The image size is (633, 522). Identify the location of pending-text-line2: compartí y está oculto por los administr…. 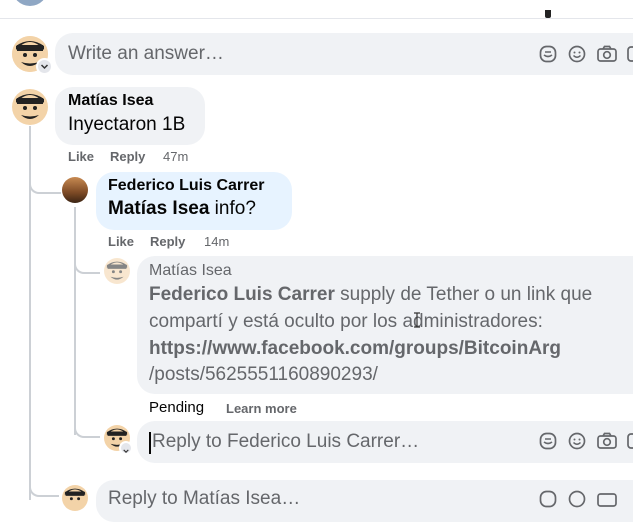
(346, 321).